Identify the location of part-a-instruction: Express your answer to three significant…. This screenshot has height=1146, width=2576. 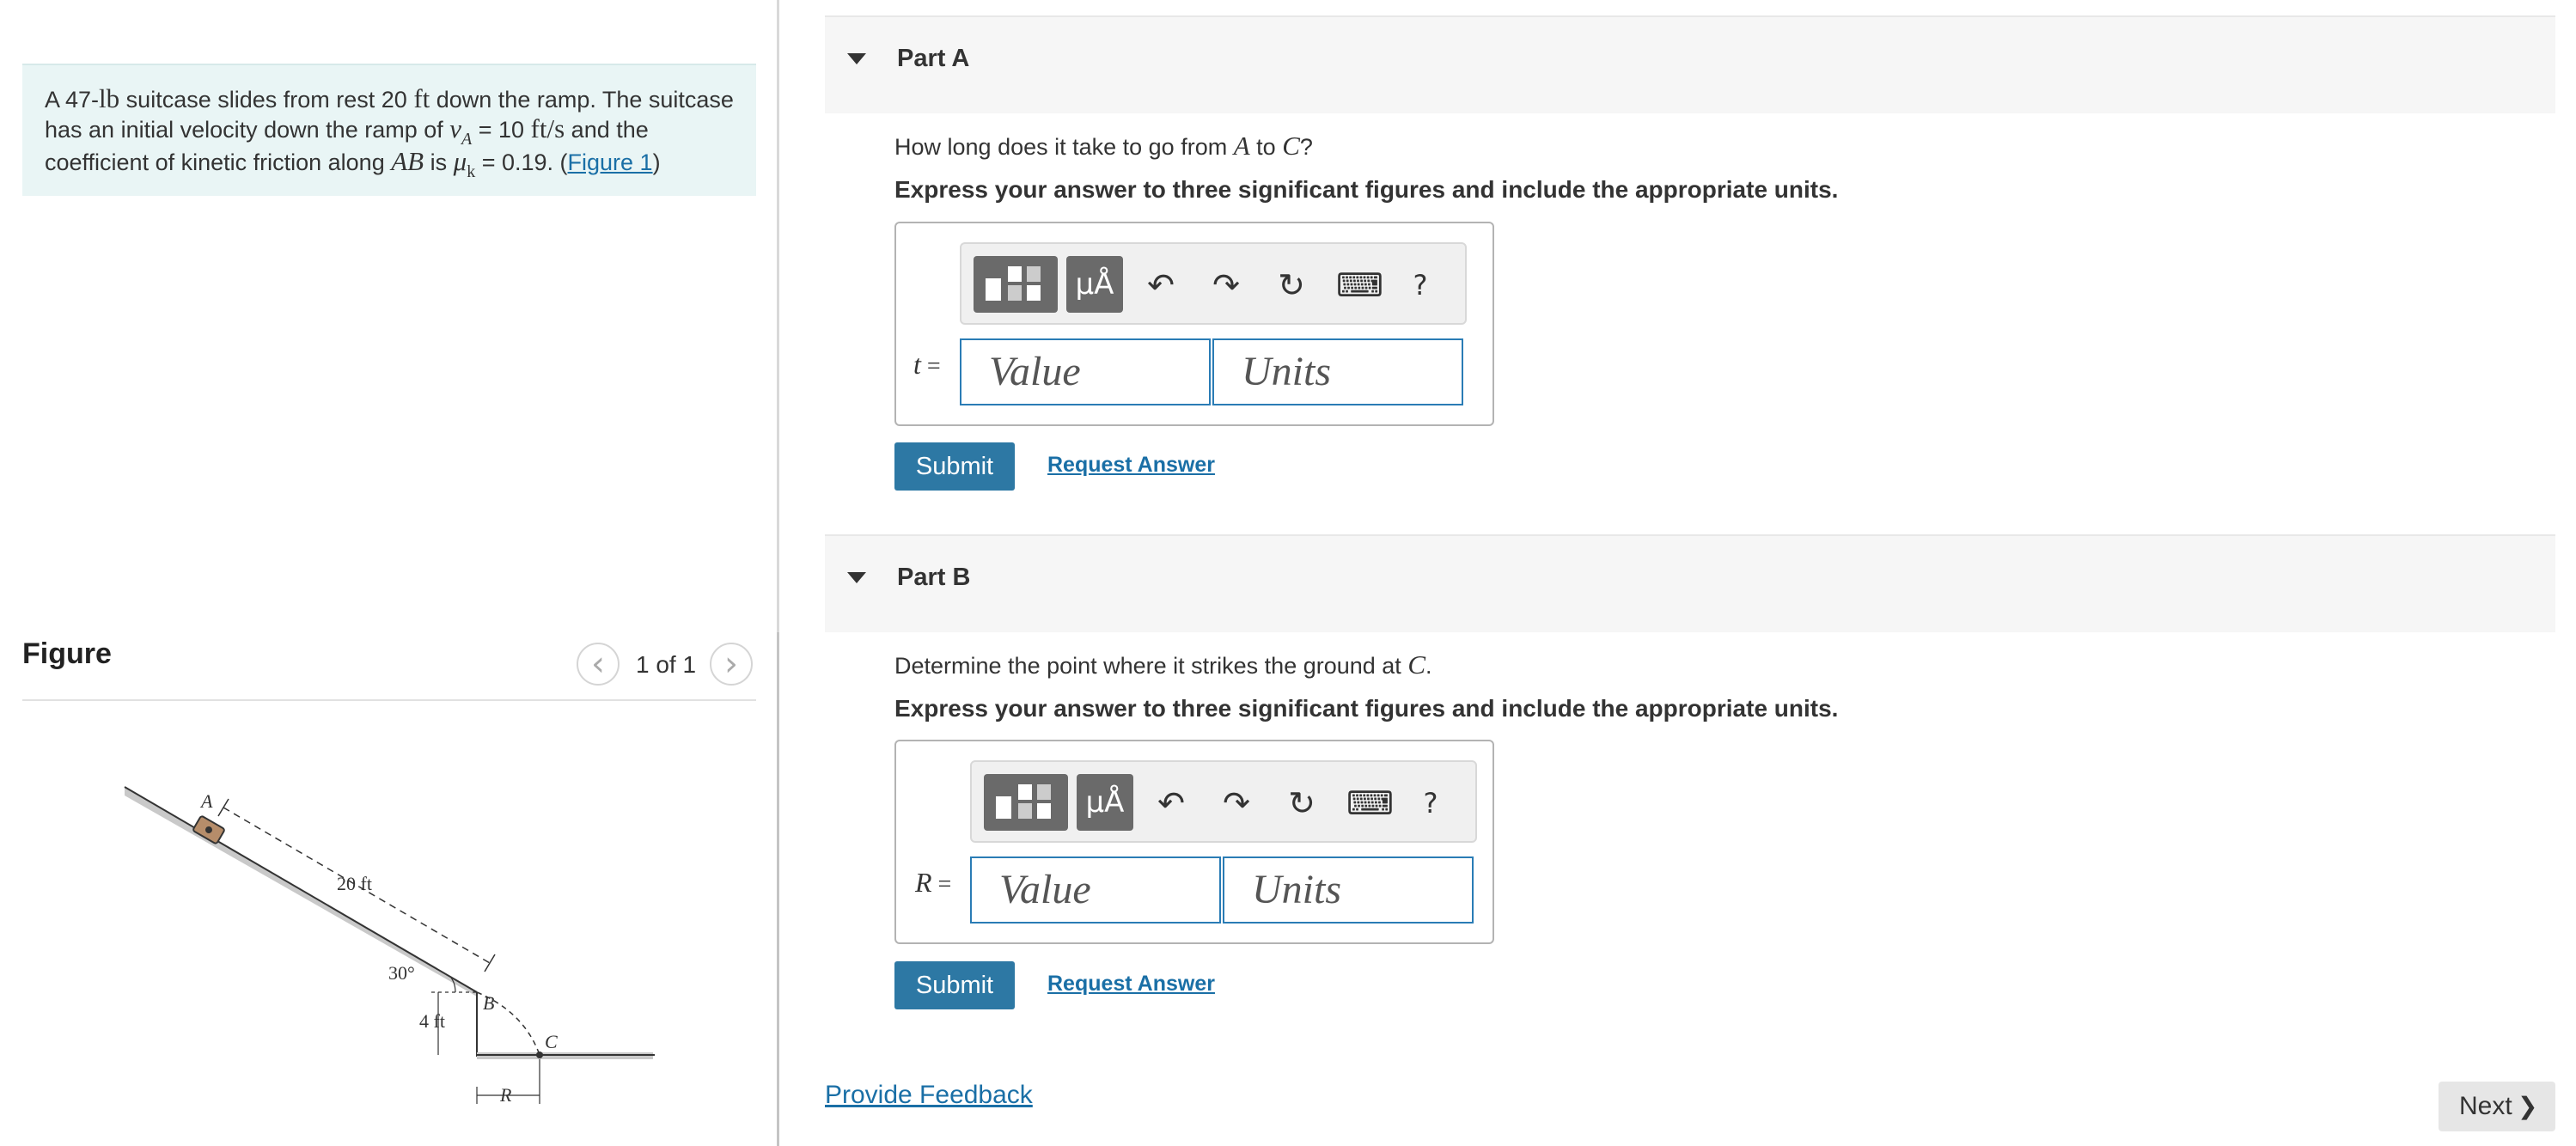
(1367, 189).